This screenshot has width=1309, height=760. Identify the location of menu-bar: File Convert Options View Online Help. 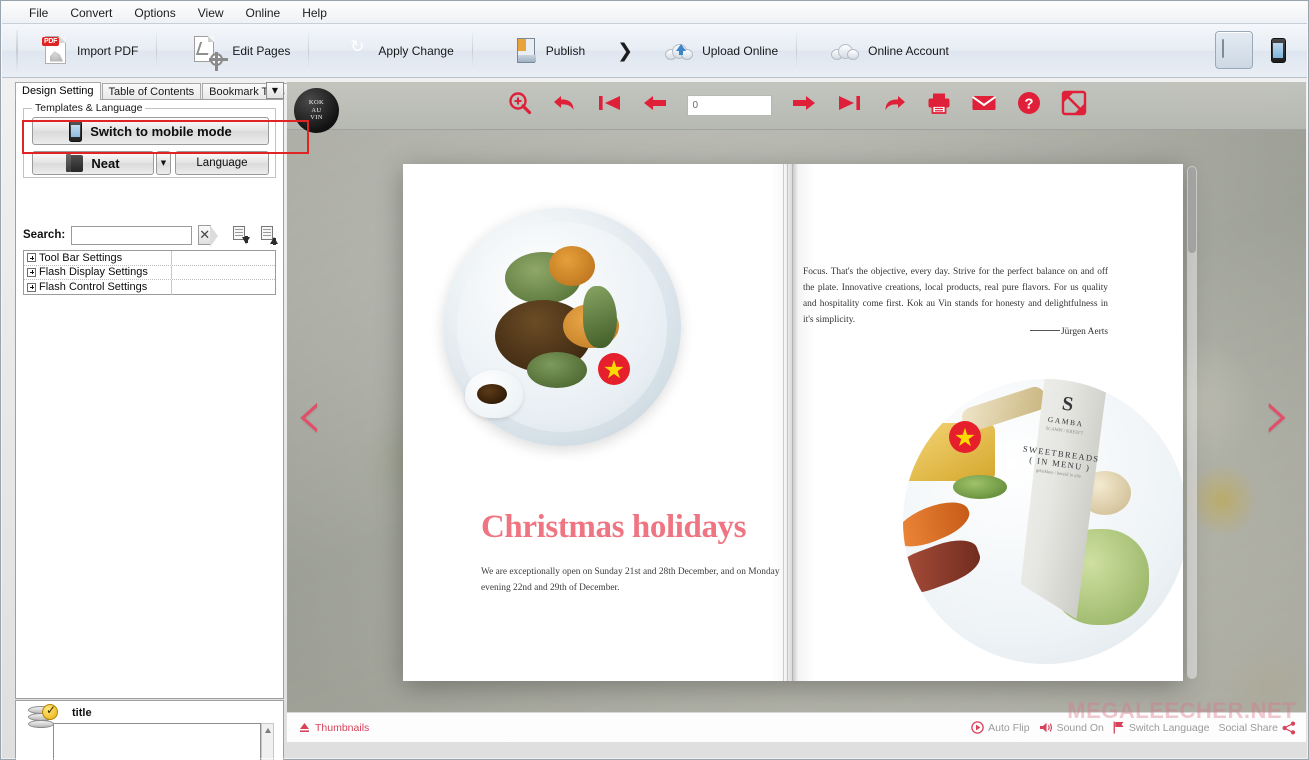
(654, 13).